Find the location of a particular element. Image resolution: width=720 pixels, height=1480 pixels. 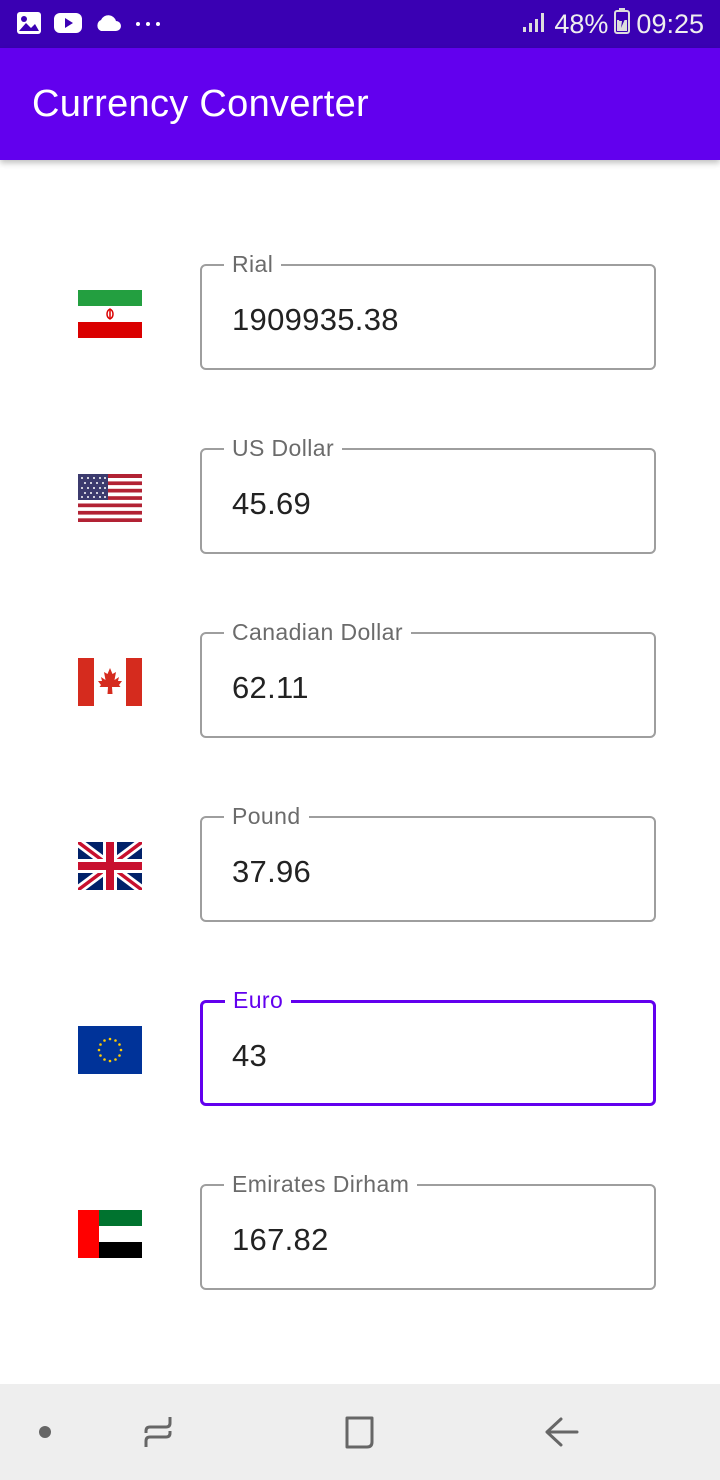

rial-label: Rial is located at coordinates (253, 264).